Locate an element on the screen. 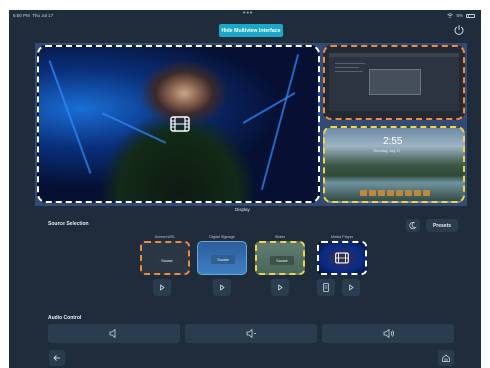 The height and width of the screenshot is (368, 490). volume-high-icon is located at coordinates (388, 333).